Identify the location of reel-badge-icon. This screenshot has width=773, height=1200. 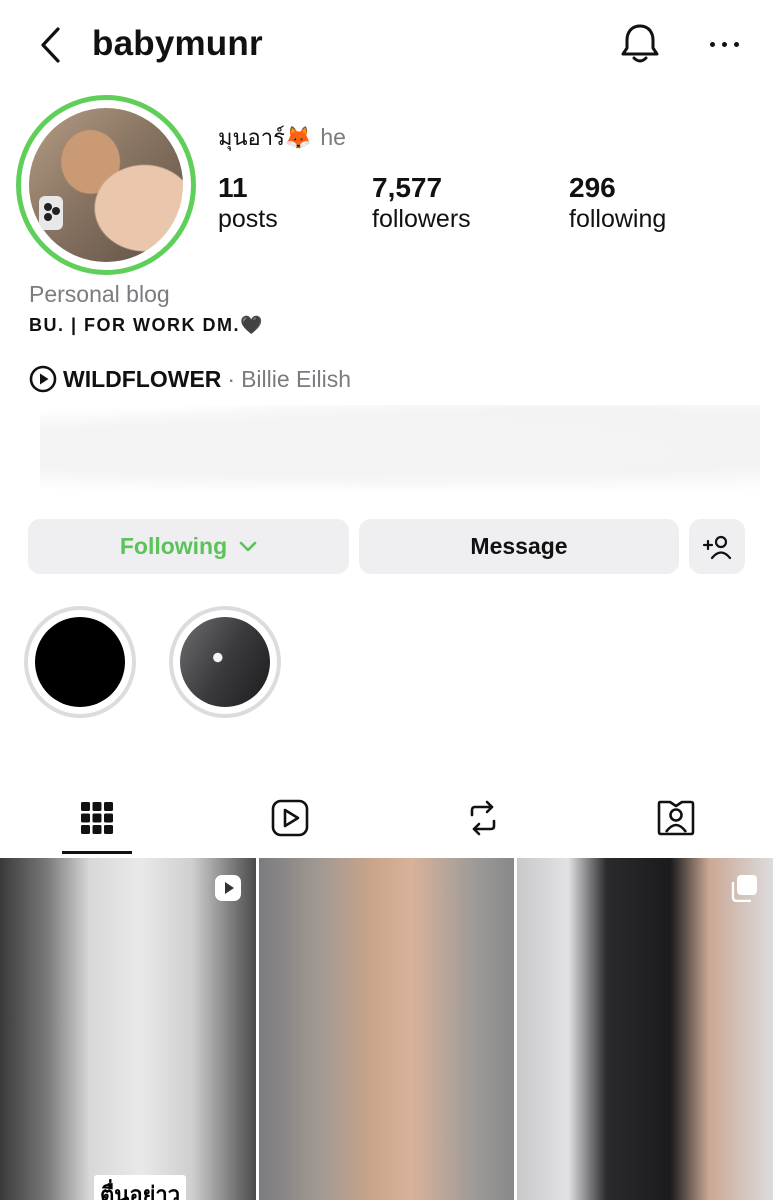
(228, 888).